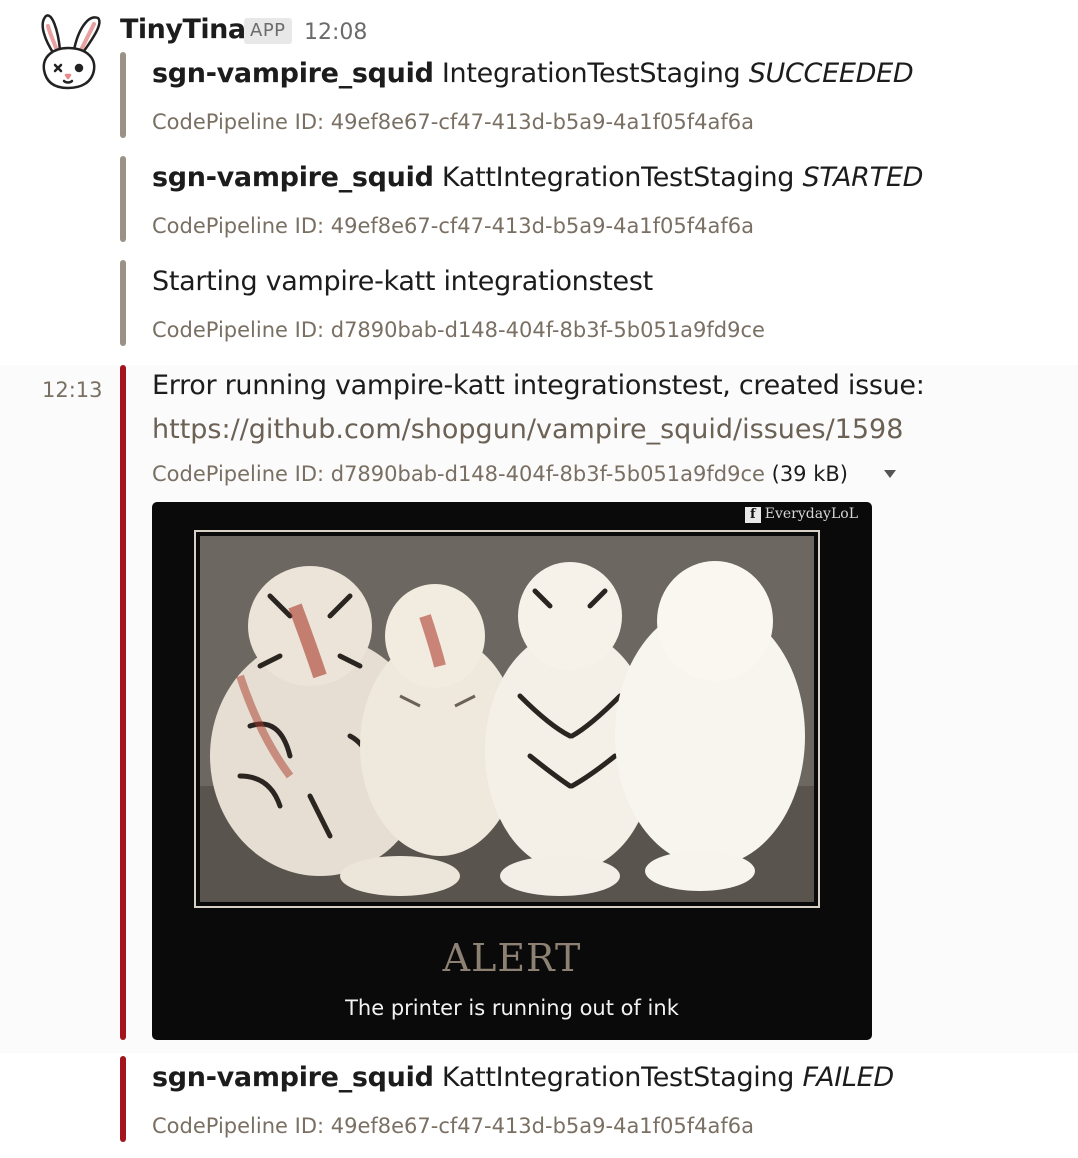 Image resolution: width=1078 pixels, height=1158 pixels. What do you see at coordinates (402, 281) in the screenshot?
I see `attachment-text: Starting vampire-katt integrationstest` at bounding box center [402, 281].